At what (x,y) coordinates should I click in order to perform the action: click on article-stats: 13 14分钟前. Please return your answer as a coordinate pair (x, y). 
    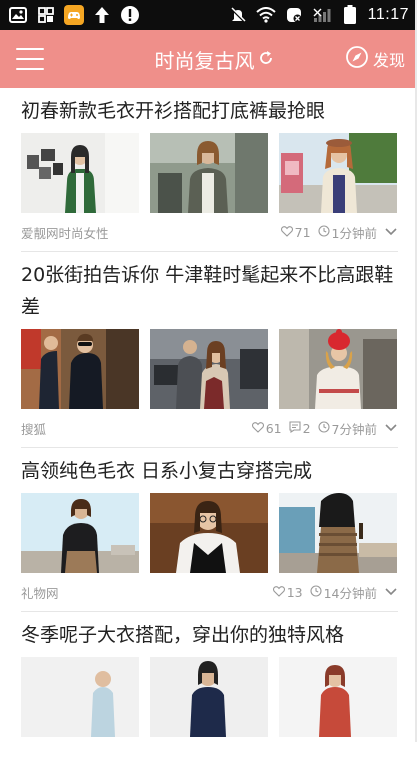
    Looking at the image, I should click on (335, 592).